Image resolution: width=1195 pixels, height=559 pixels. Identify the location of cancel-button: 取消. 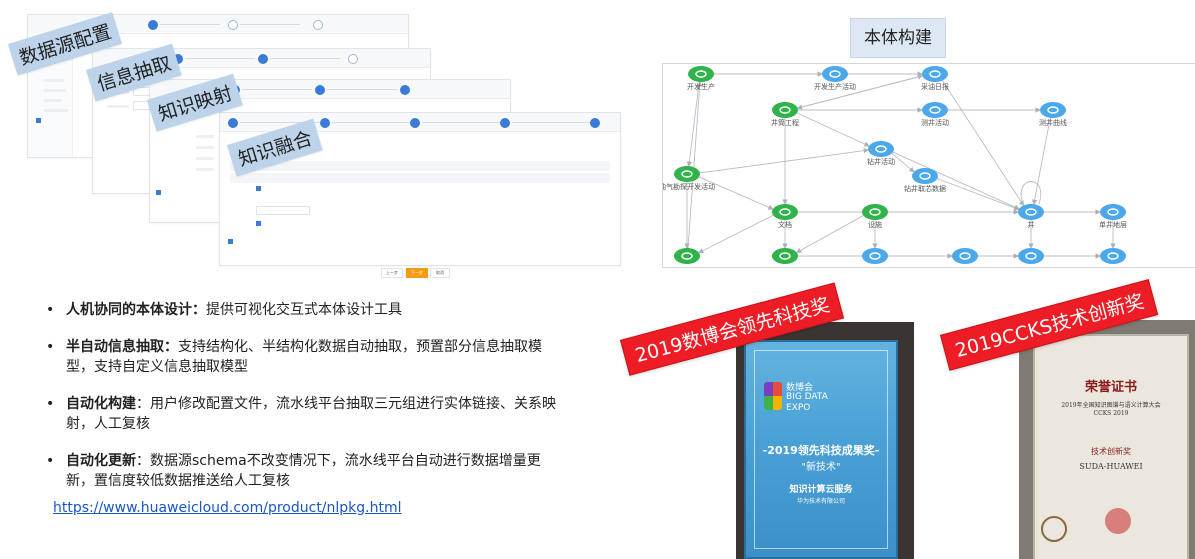
(440, 273).